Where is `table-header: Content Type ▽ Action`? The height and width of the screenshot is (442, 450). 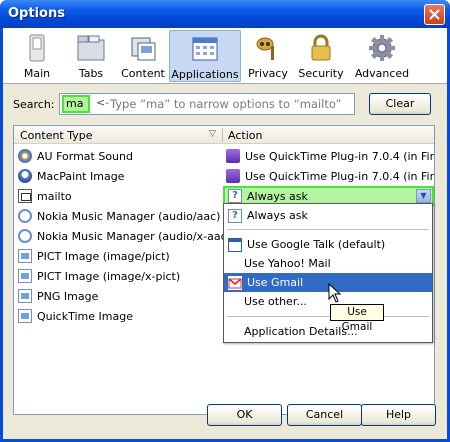 table-header: Content Type ▽ Action is located at coordinates (224, 135).